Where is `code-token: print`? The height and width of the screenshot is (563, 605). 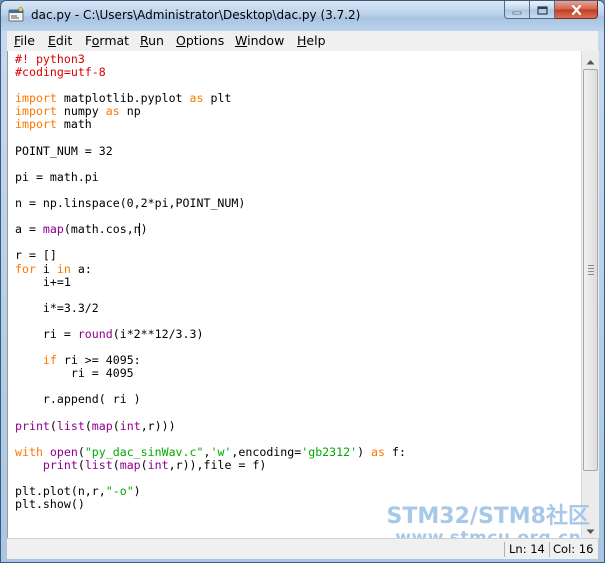
code-token: print is located at coordinates (60, 464).